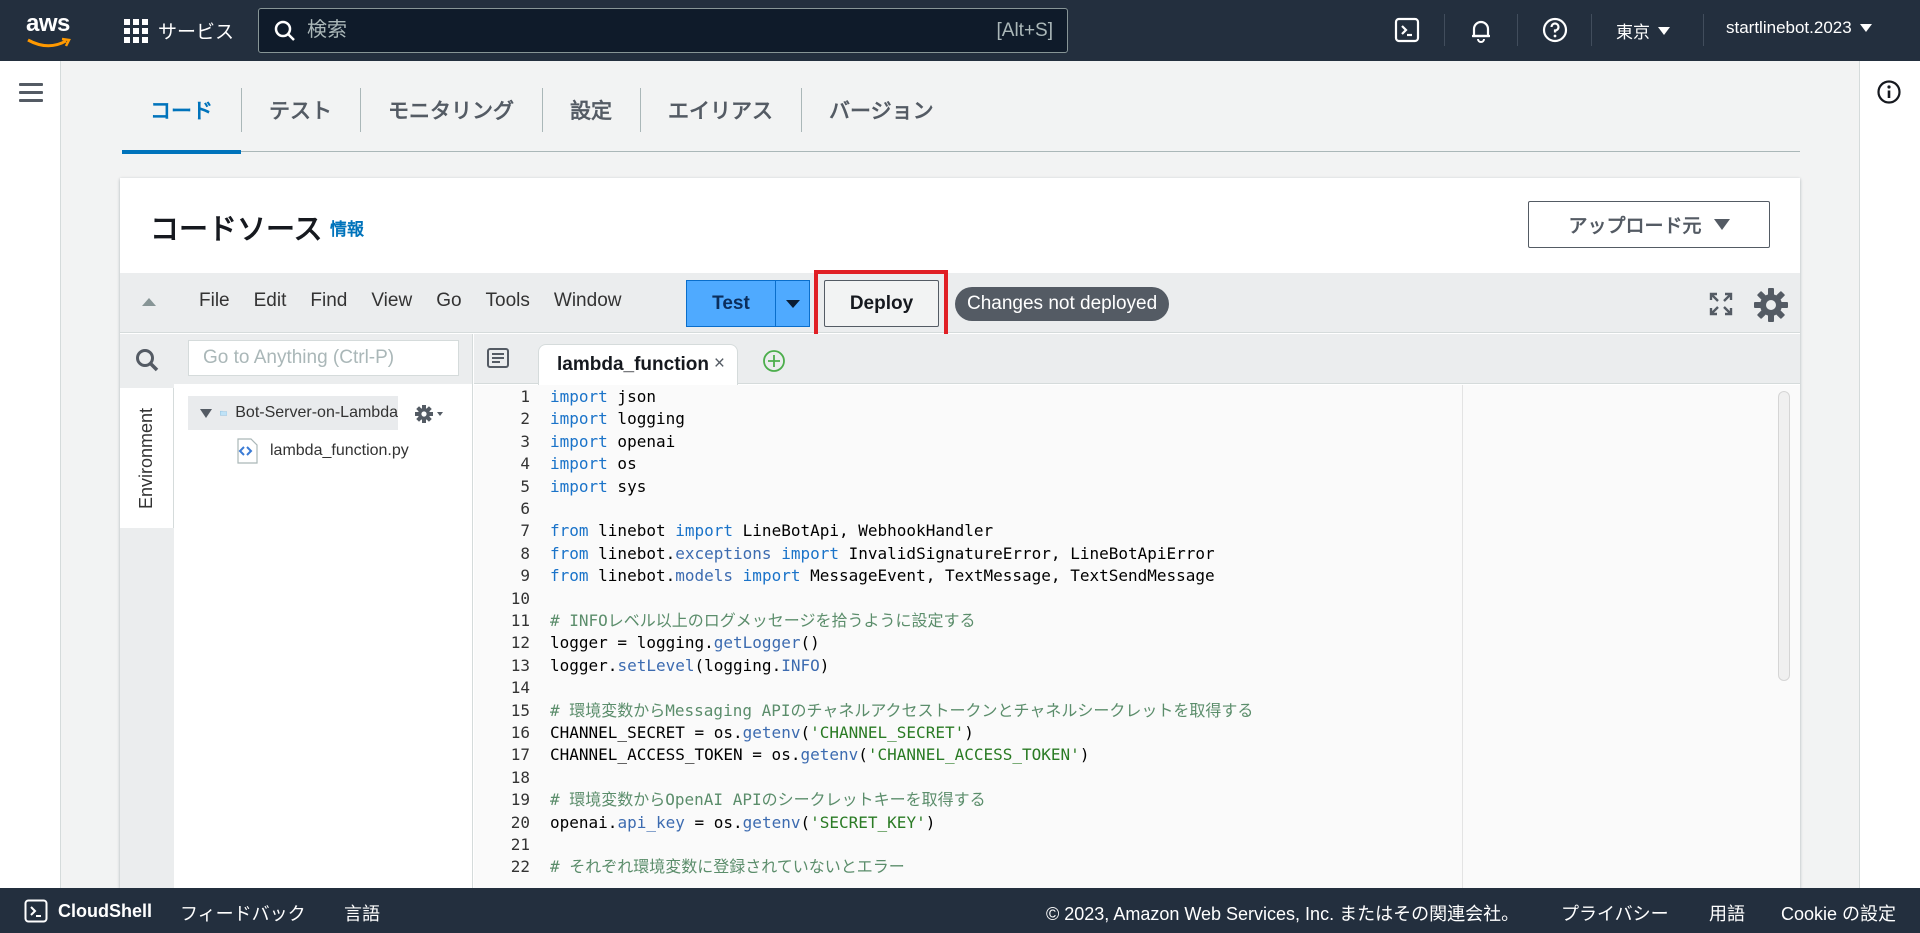 This screenshot has height=933, width=1920. What do you see at coordinates (591, 118) in the screenshot?
I see `tab-configuration: 設定` at bounding box center [591, 118].